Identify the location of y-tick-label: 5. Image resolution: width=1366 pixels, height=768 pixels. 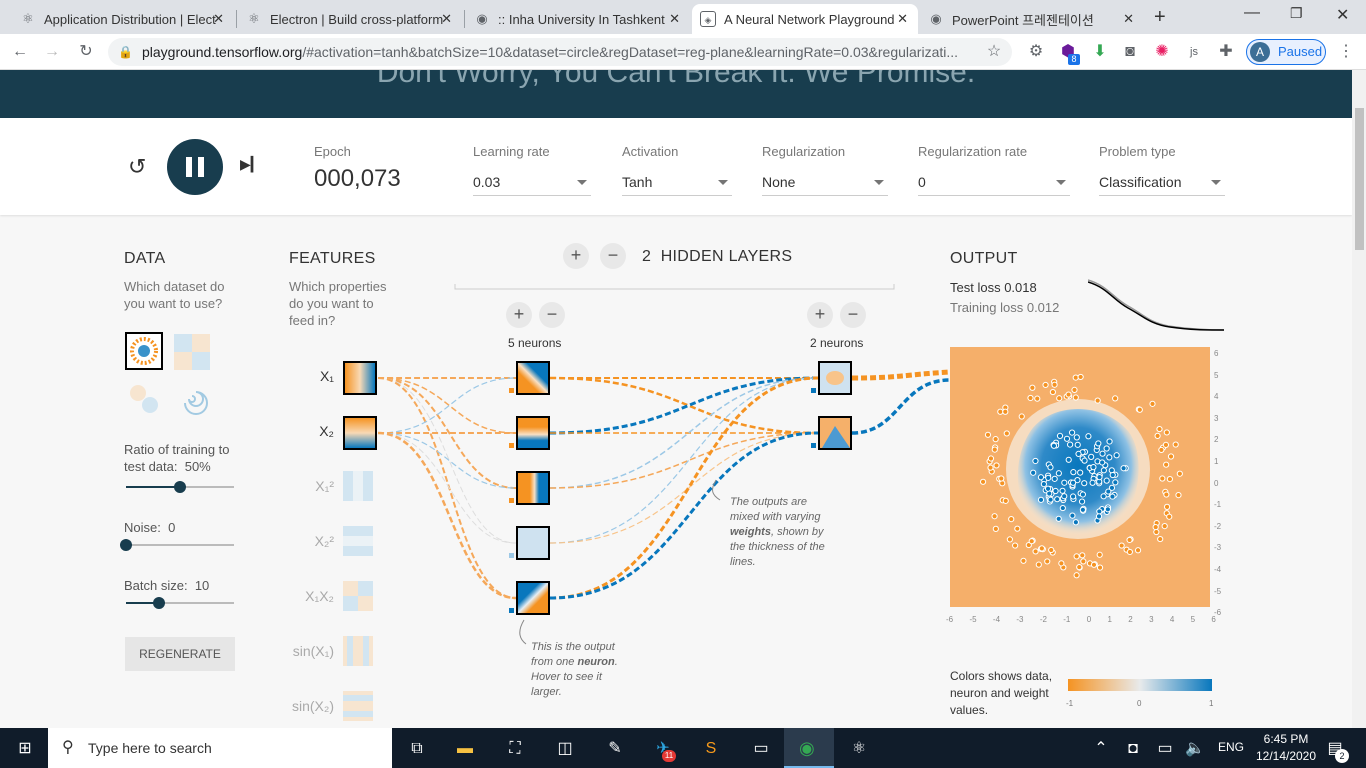
(1216, 375).